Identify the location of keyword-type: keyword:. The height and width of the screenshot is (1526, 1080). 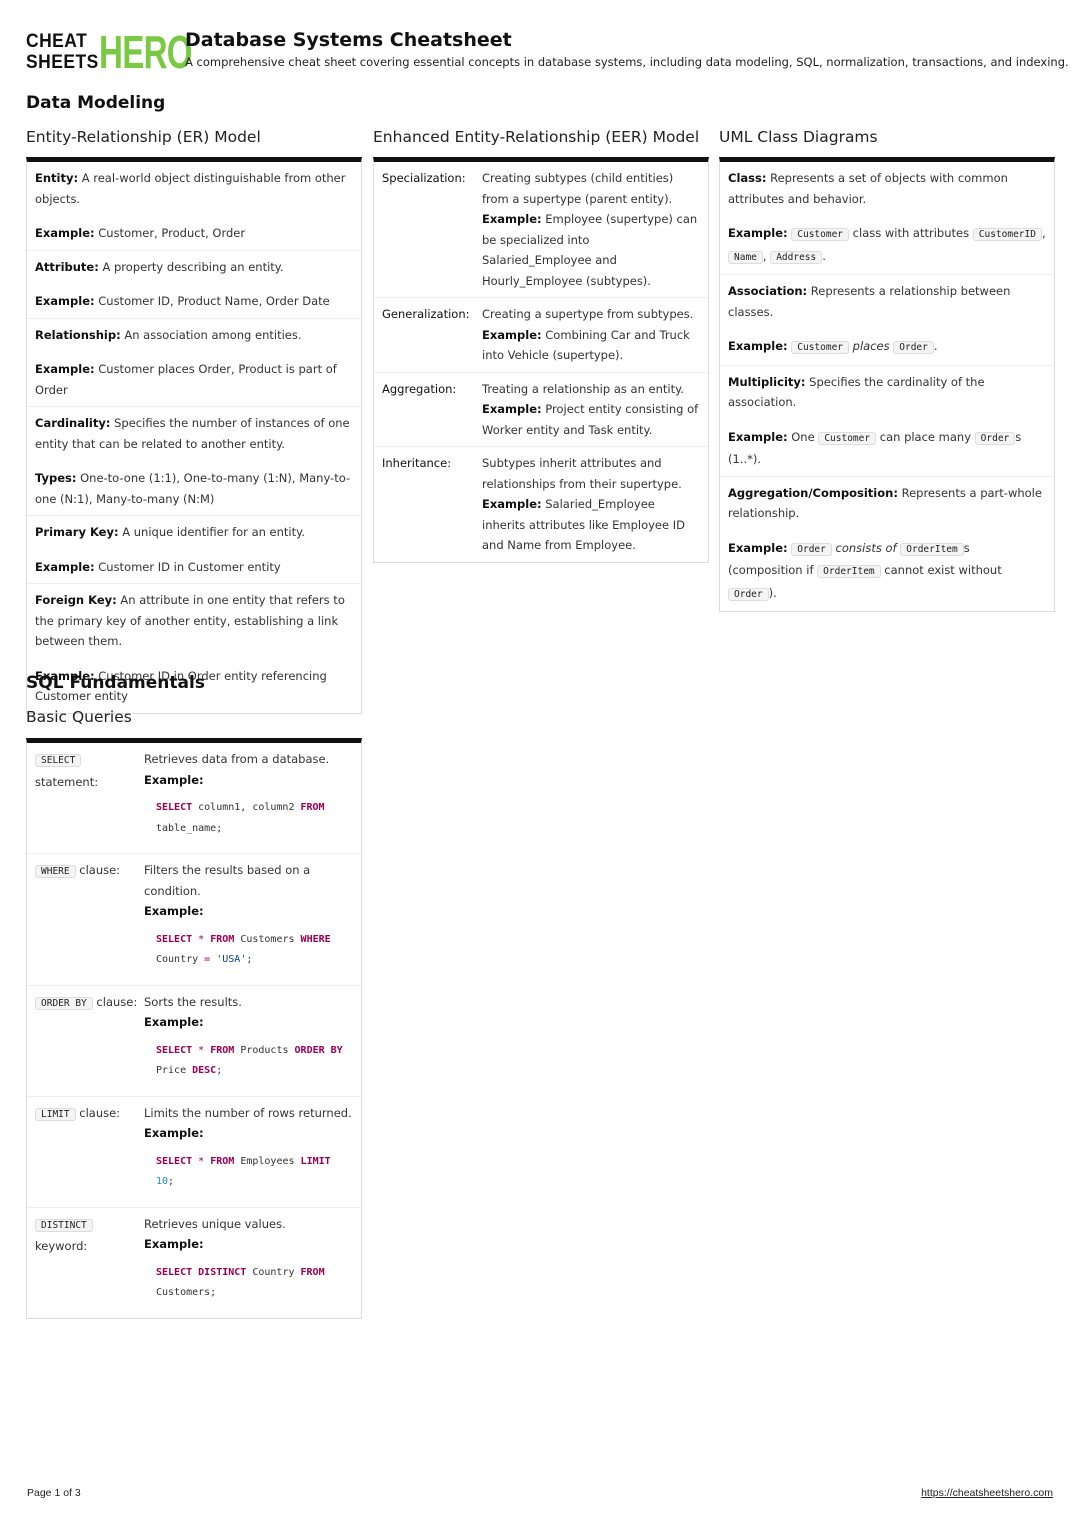
(61, 1246).